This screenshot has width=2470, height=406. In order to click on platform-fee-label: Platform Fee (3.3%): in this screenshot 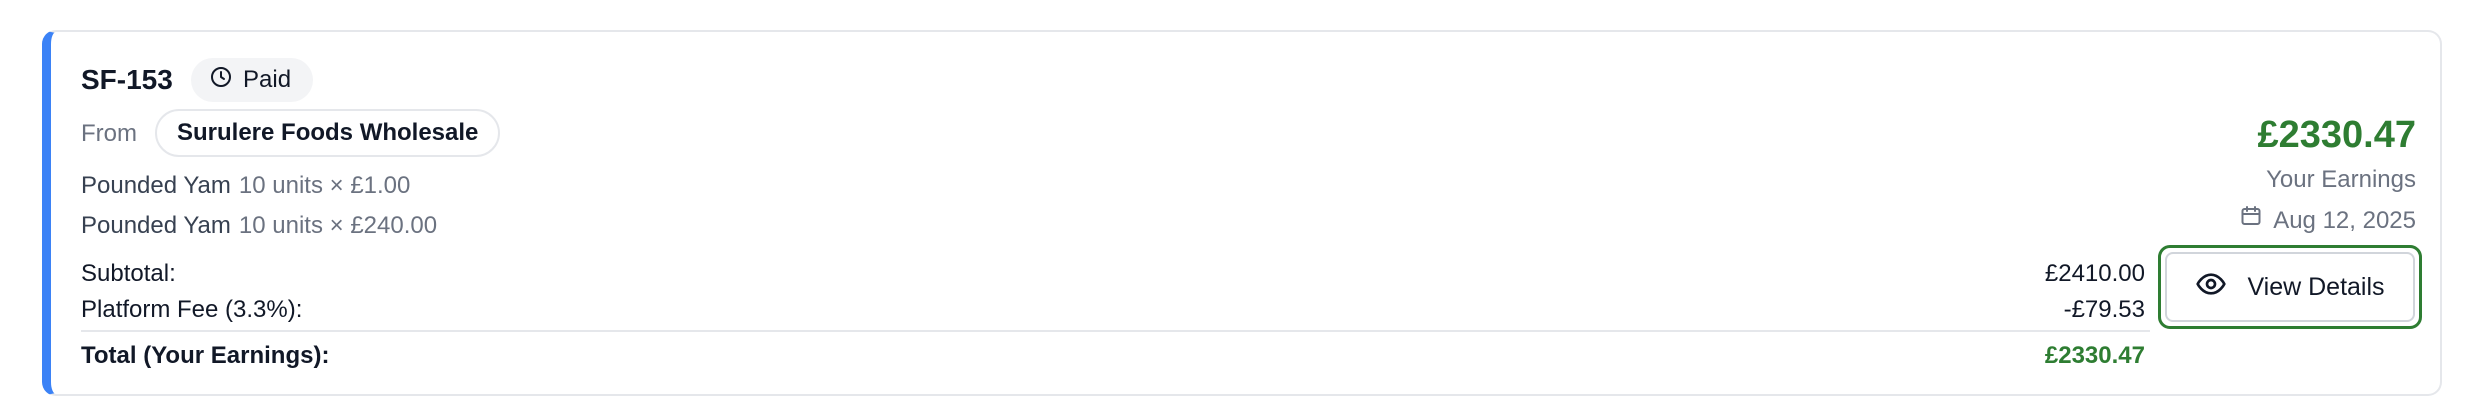, I will do `click(192, 309)`.